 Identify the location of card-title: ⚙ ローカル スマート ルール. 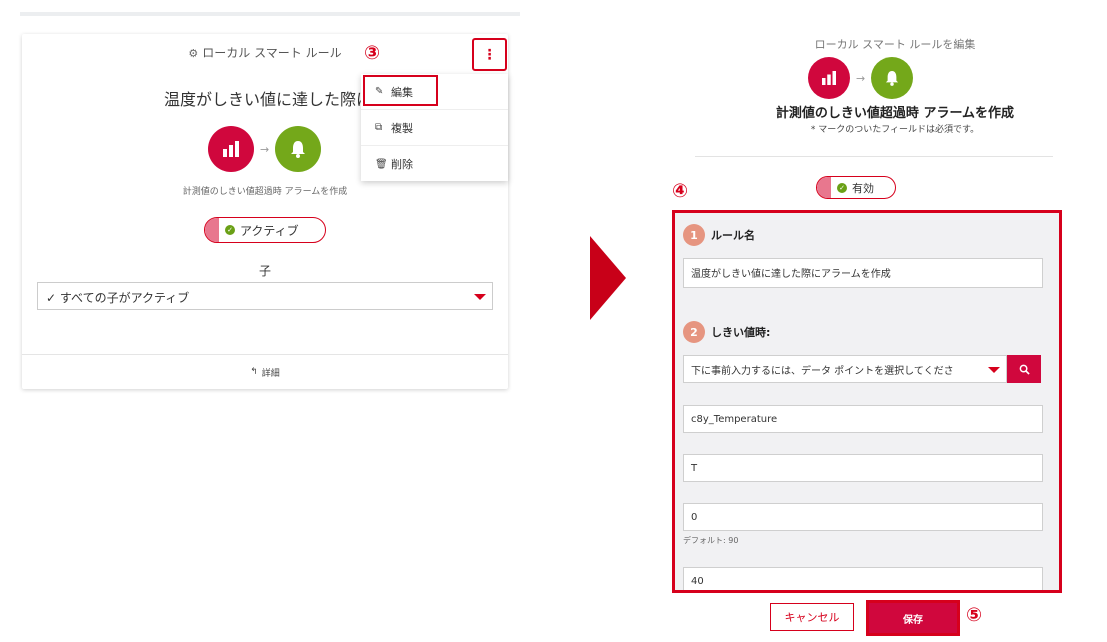
(265, 52).